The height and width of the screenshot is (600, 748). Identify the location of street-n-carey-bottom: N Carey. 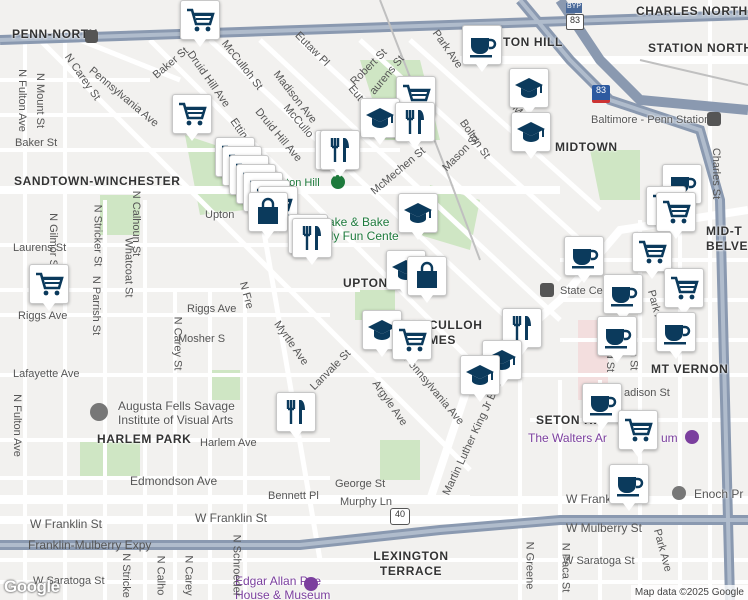
(188, 575).